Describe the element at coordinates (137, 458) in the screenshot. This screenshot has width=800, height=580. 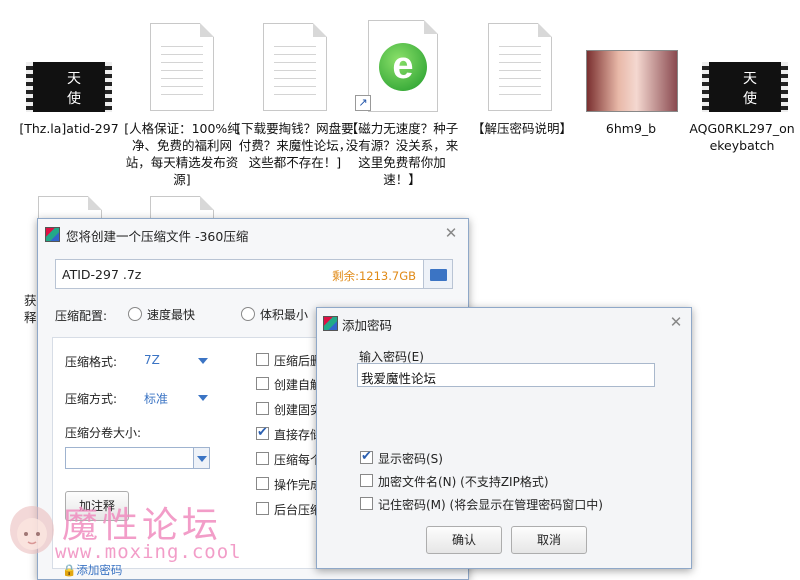
I see `split-size-input` at that location.